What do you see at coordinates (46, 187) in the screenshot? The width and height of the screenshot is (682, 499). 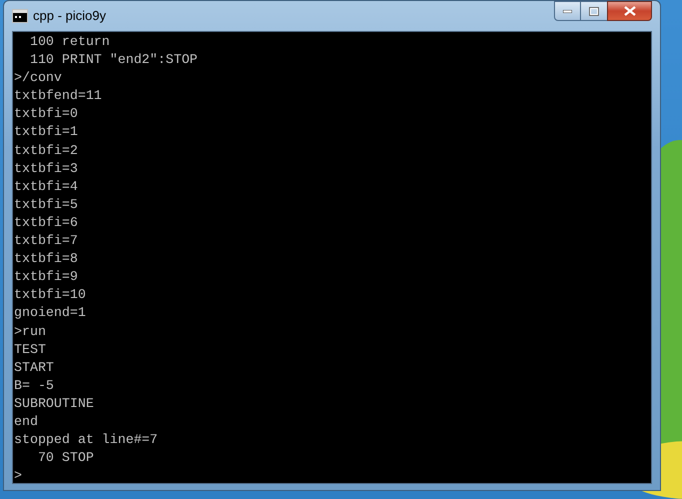 I see `console-line: txtbfi=4` at bounding box center [46, 187].